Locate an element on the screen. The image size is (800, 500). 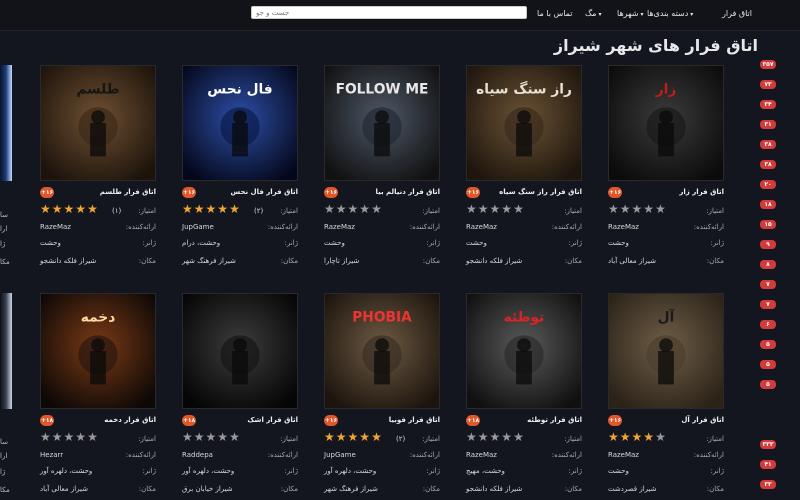
room-title: اتاق فرار دنیالم بیا is located at coordinates (407, 192).